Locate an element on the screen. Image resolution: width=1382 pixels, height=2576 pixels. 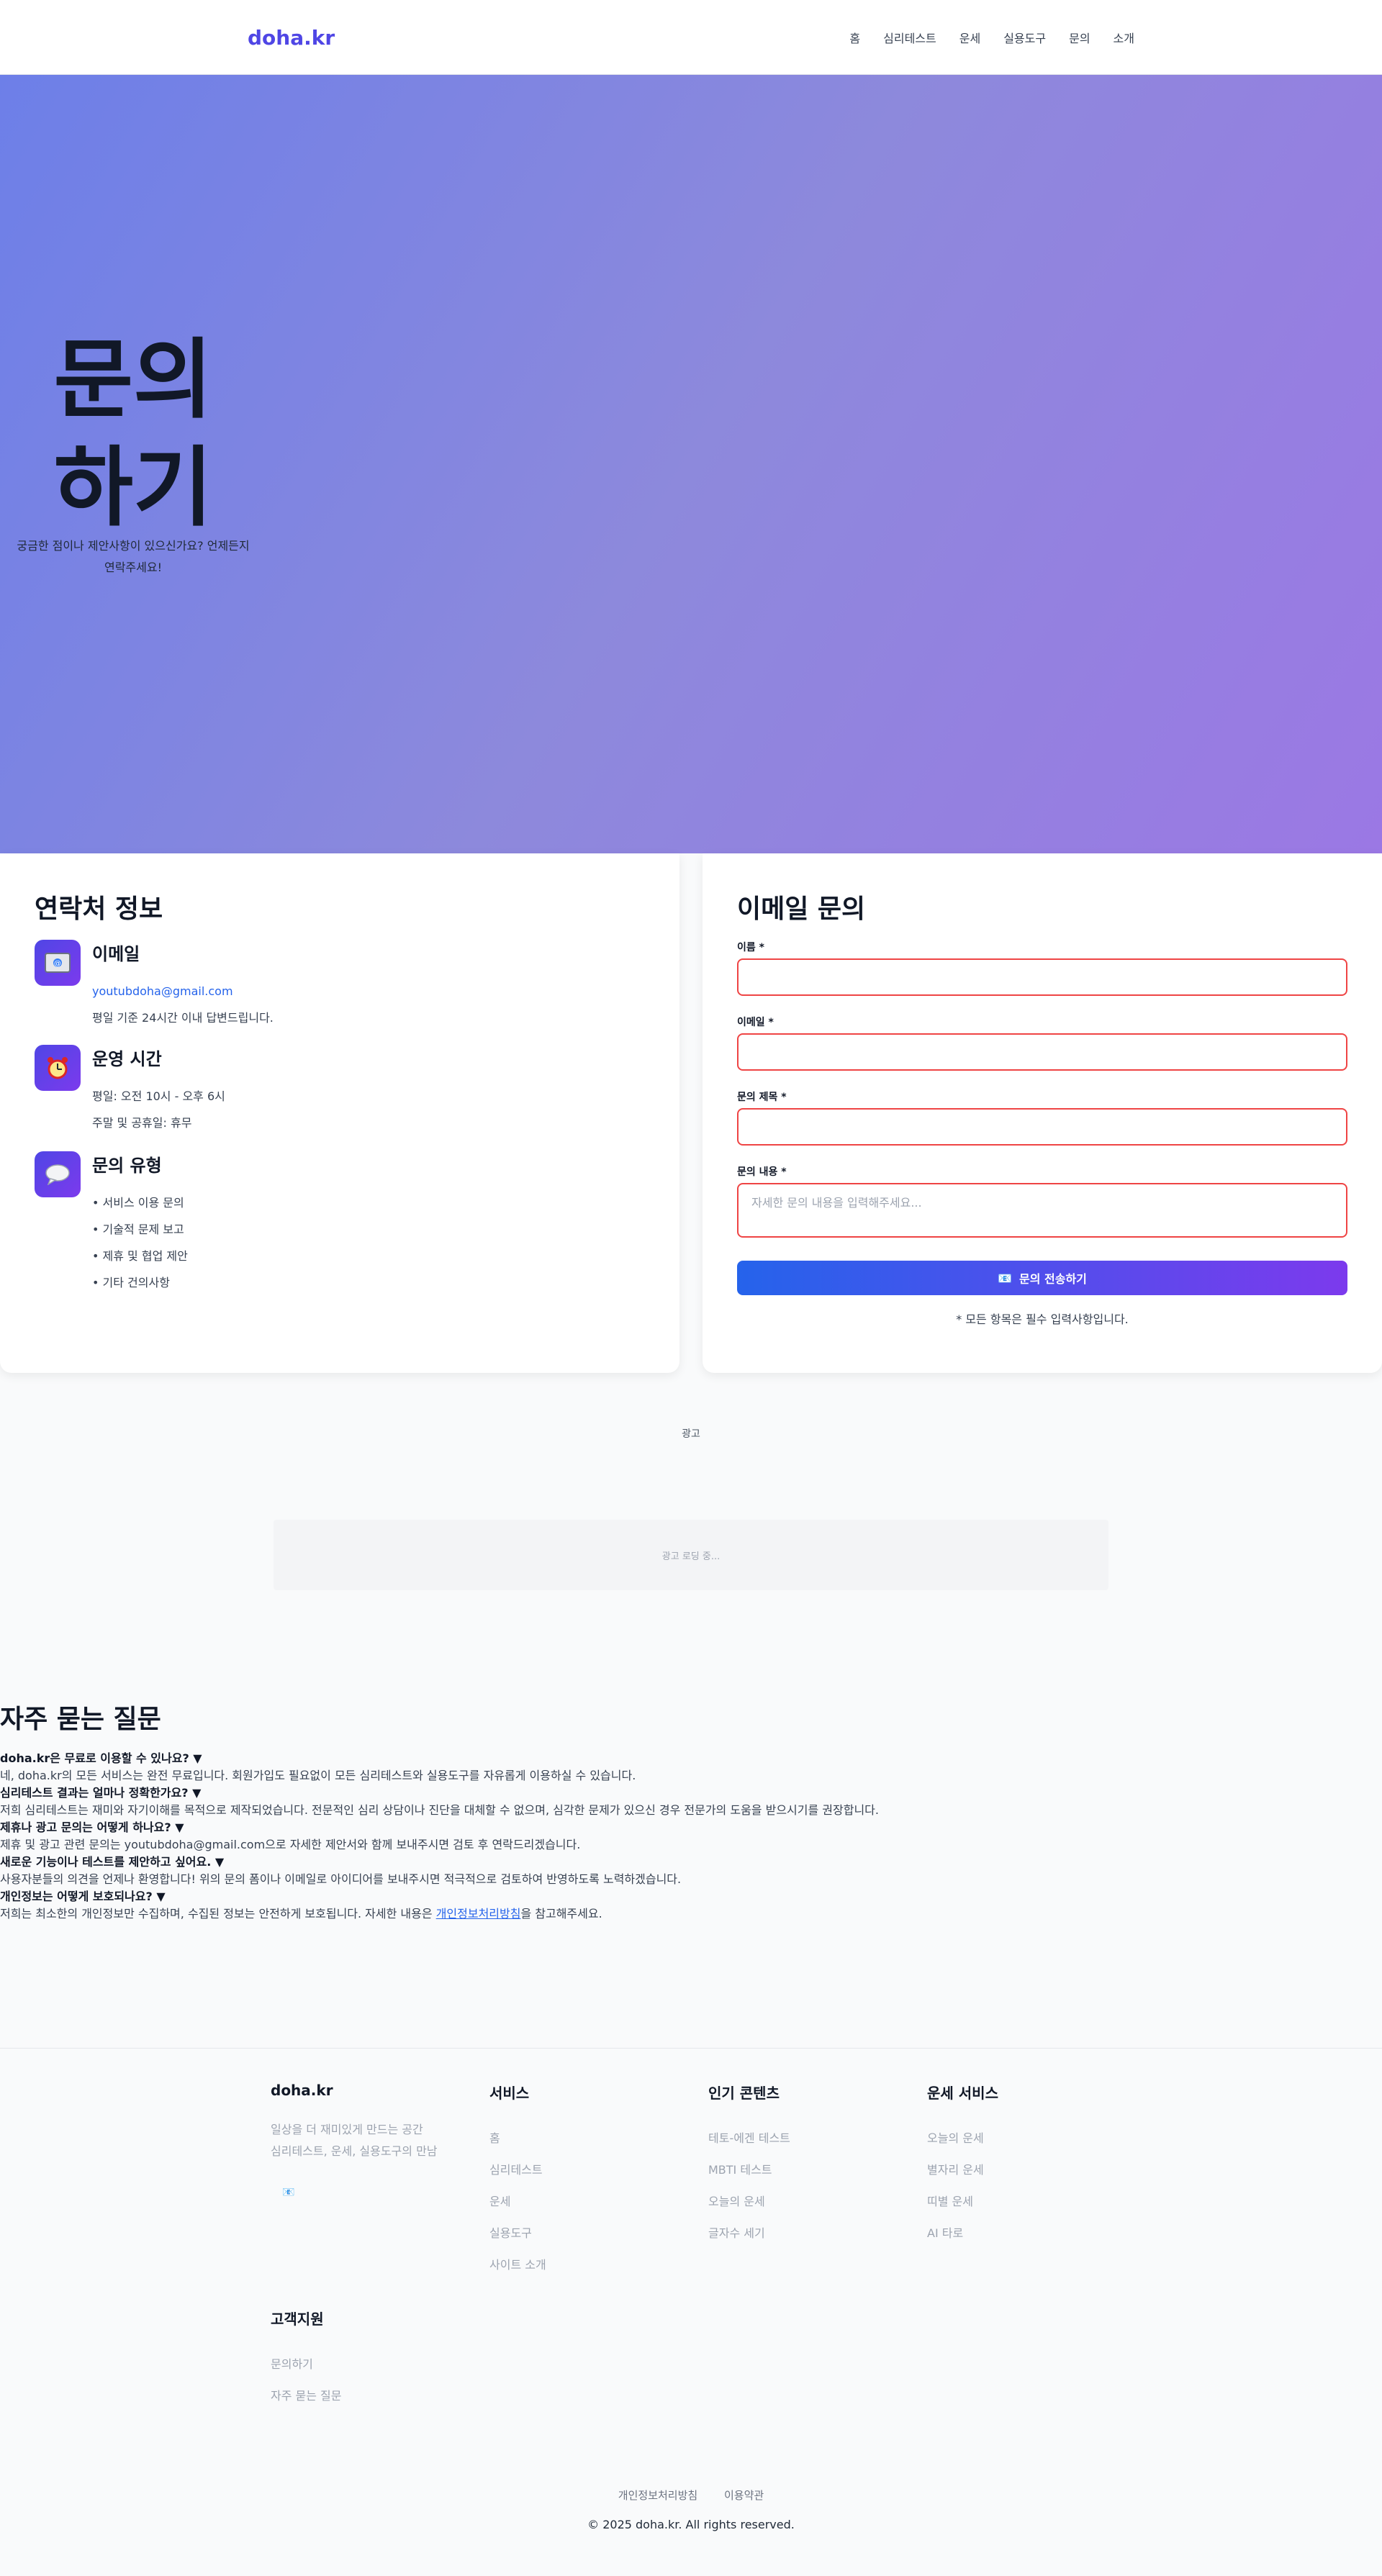
footer-legal-links: 개인정보처리방침 이용약관 is located at coordinates (691, 2495).